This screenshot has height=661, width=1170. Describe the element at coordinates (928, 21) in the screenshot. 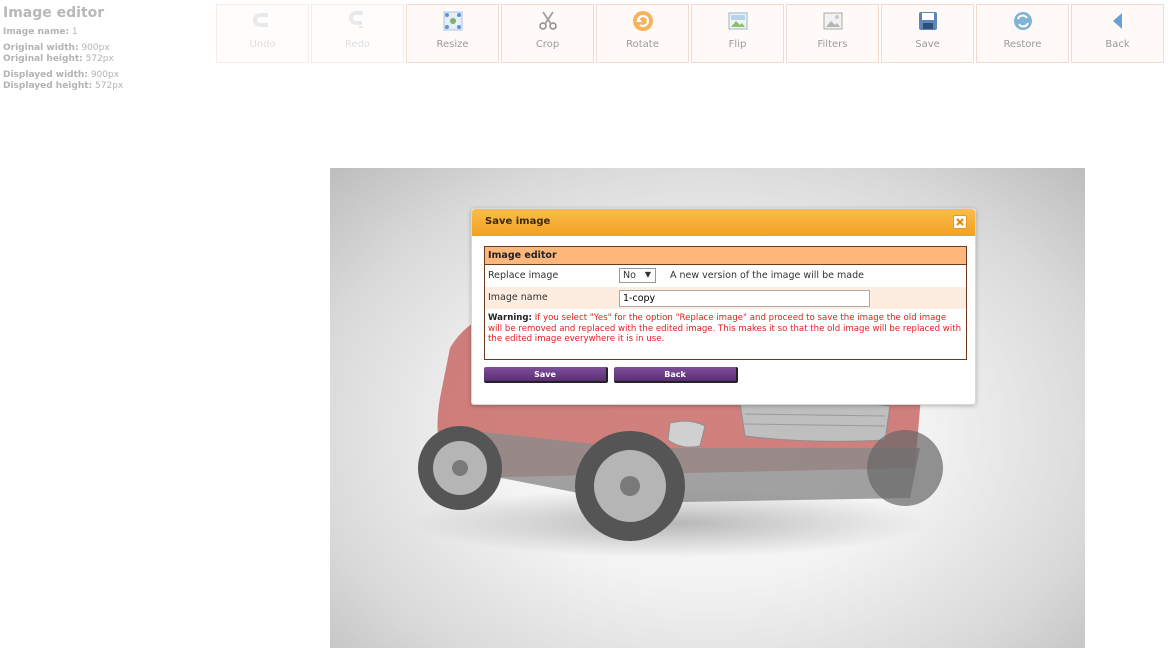

I see `save-icon` at that location.